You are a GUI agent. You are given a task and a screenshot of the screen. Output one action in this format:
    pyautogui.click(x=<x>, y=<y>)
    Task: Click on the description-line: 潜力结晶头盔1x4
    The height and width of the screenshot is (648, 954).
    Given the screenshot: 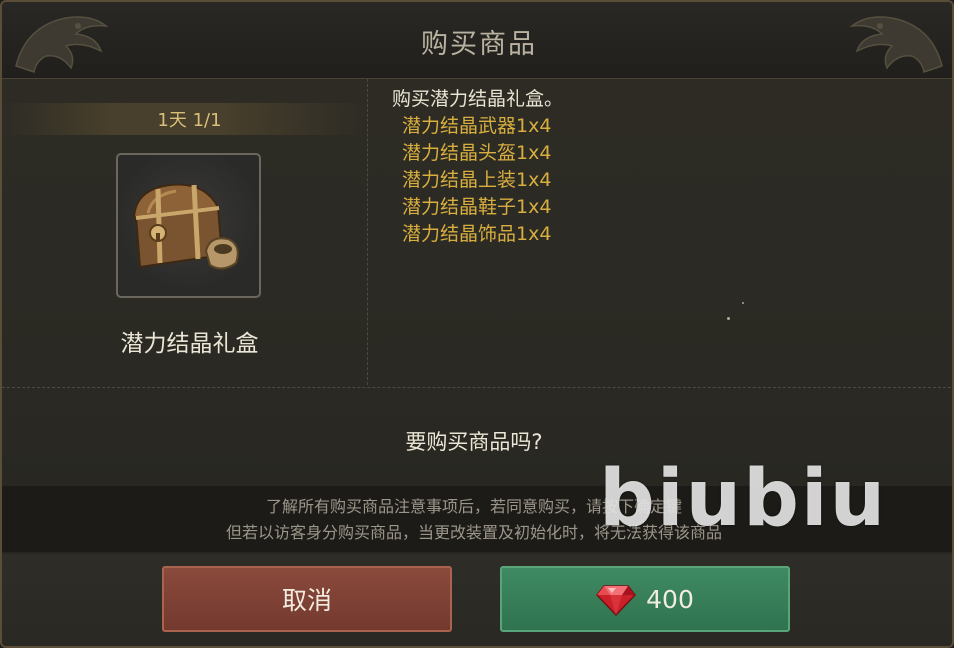 What is the action you would take?
    pyautogui.click(x=477, y=153)
    